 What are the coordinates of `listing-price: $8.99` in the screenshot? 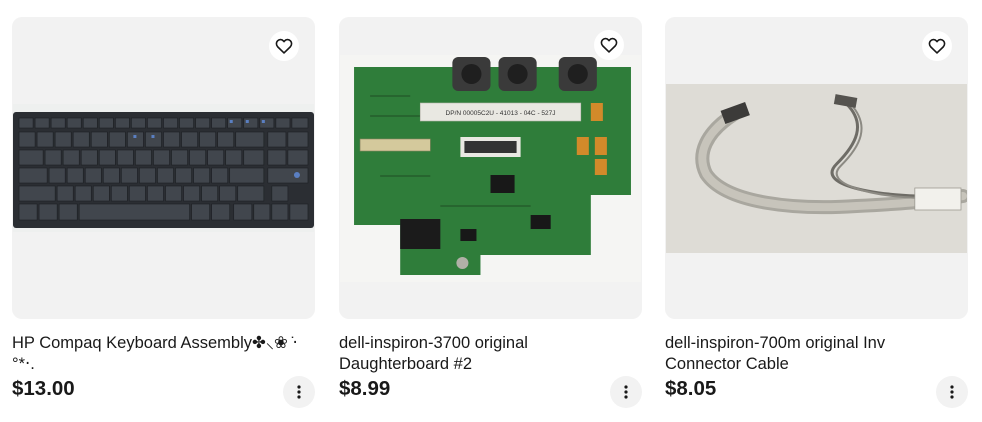 It's located at (365, 388).